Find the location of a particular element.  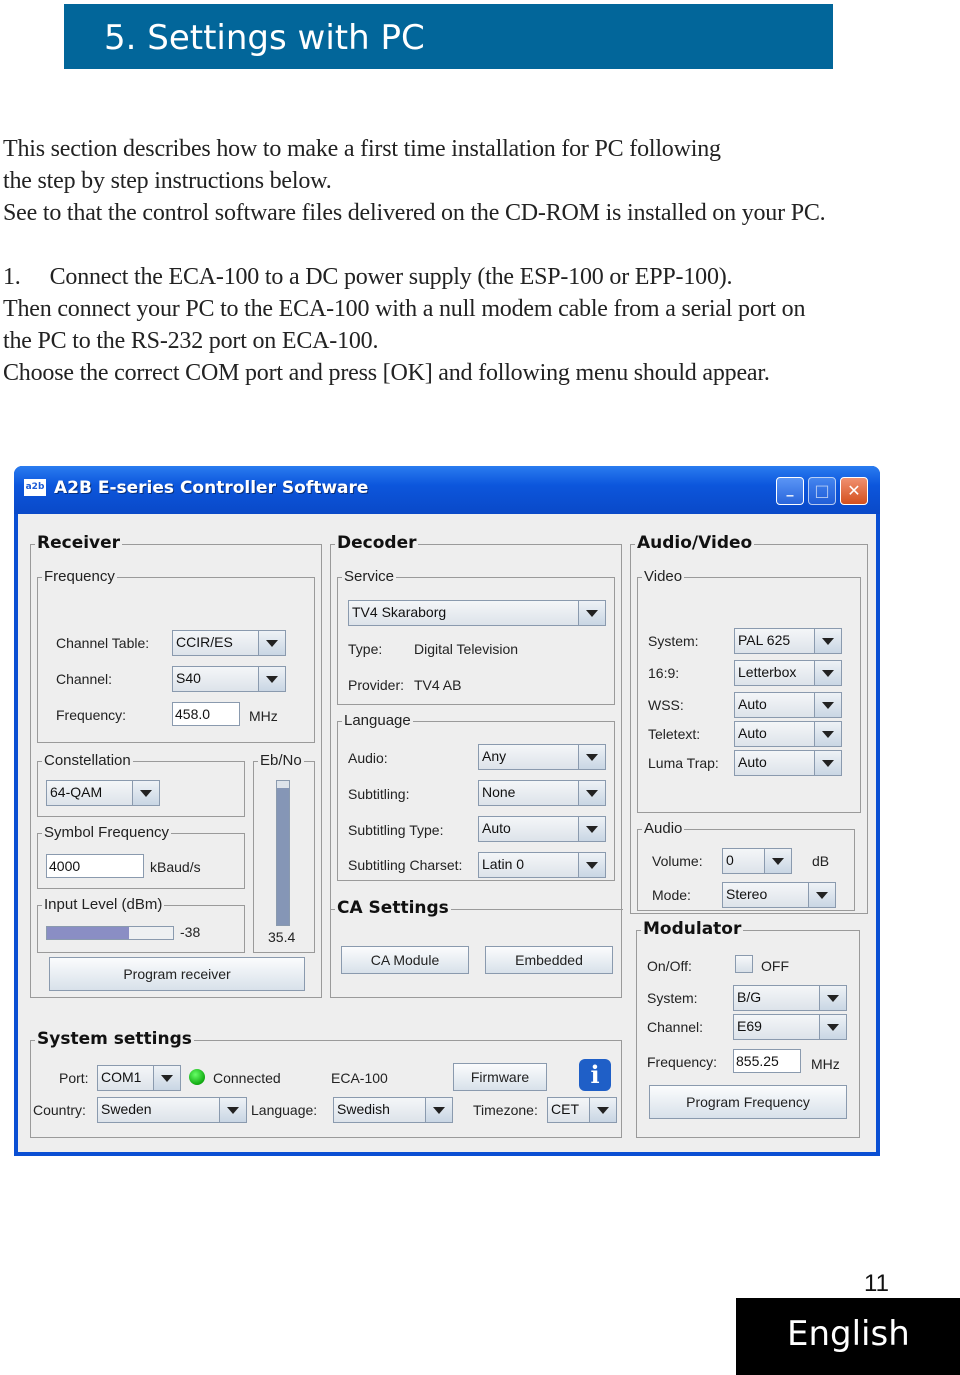

ebno-label: Eb/No is located at coordinates (281, 761).